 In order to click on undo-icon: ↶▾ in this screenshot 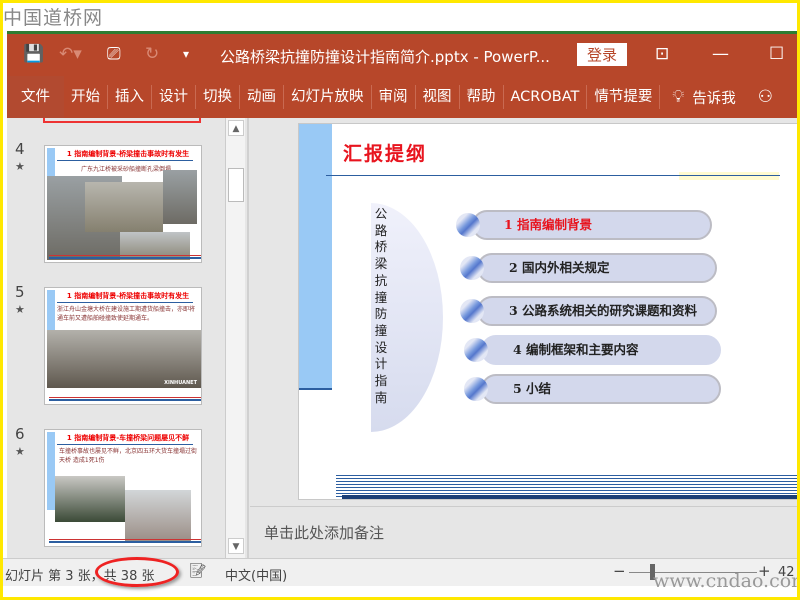, I will do `click(70, 54)`.